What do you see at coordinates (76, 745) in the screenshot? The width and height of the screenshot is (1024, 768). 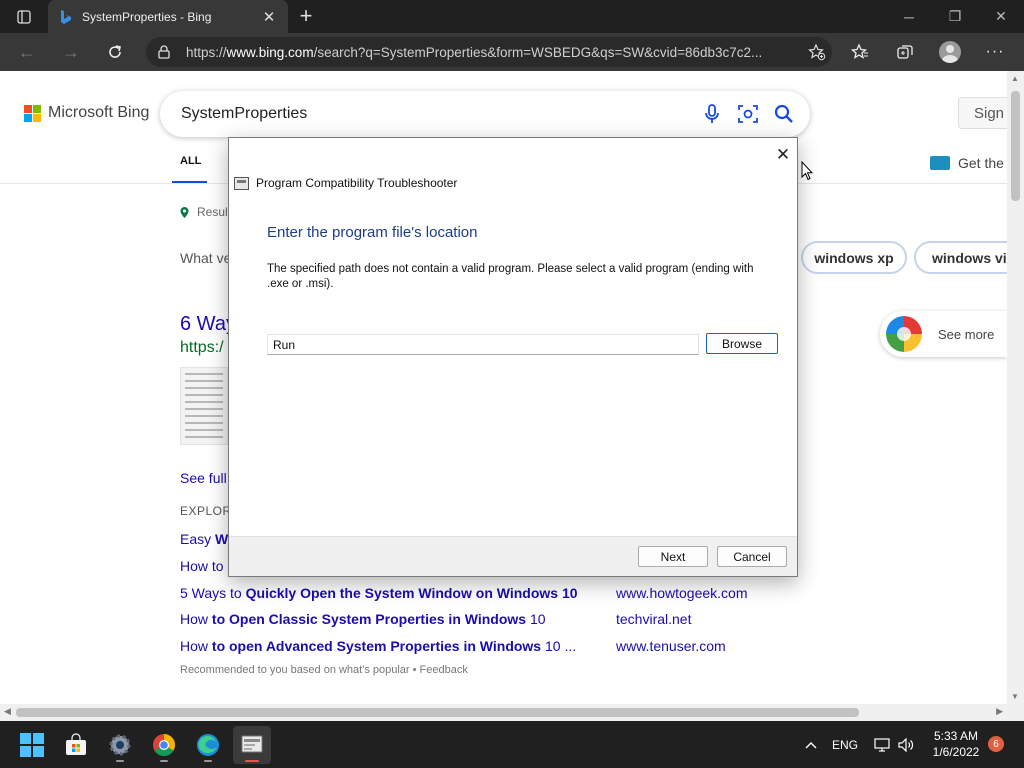 I see `store-icon` at bounding box center [76, 745].